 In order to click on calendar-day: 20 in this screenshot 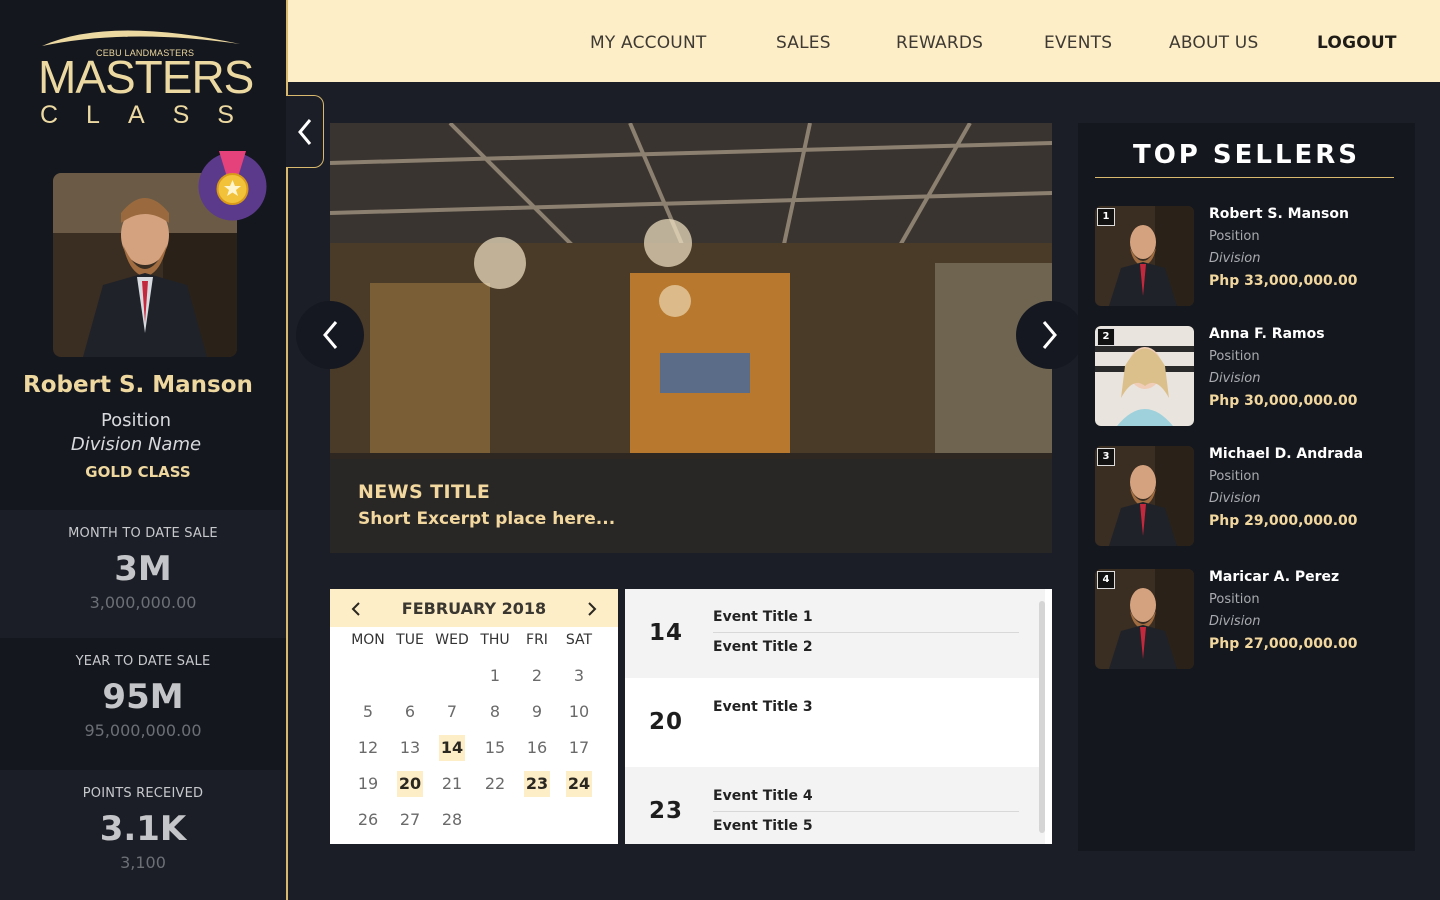, I will do `click(410, 784)`.